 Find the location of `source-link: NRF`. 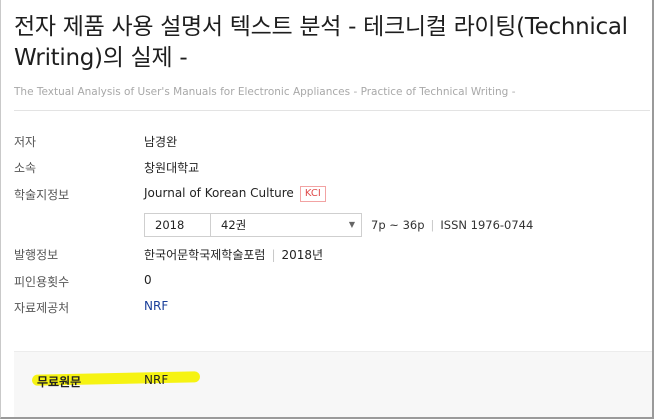

source-link: NRF is located at coordinates (156, 306).